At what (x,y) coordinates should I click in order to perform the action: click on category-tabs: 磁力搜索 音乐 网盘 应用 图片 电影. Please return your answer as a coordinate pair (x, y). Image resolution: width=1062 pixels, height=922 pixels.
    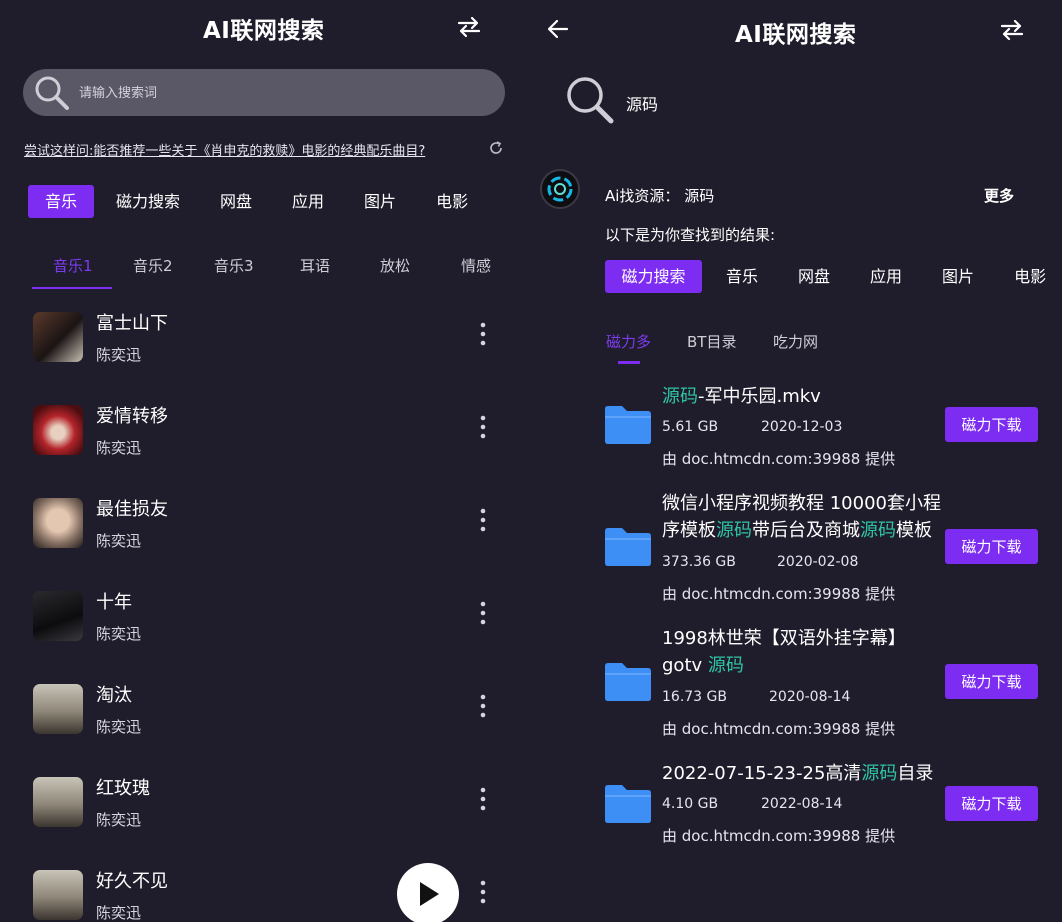
    Looking at the image, I should click on (825, 276).